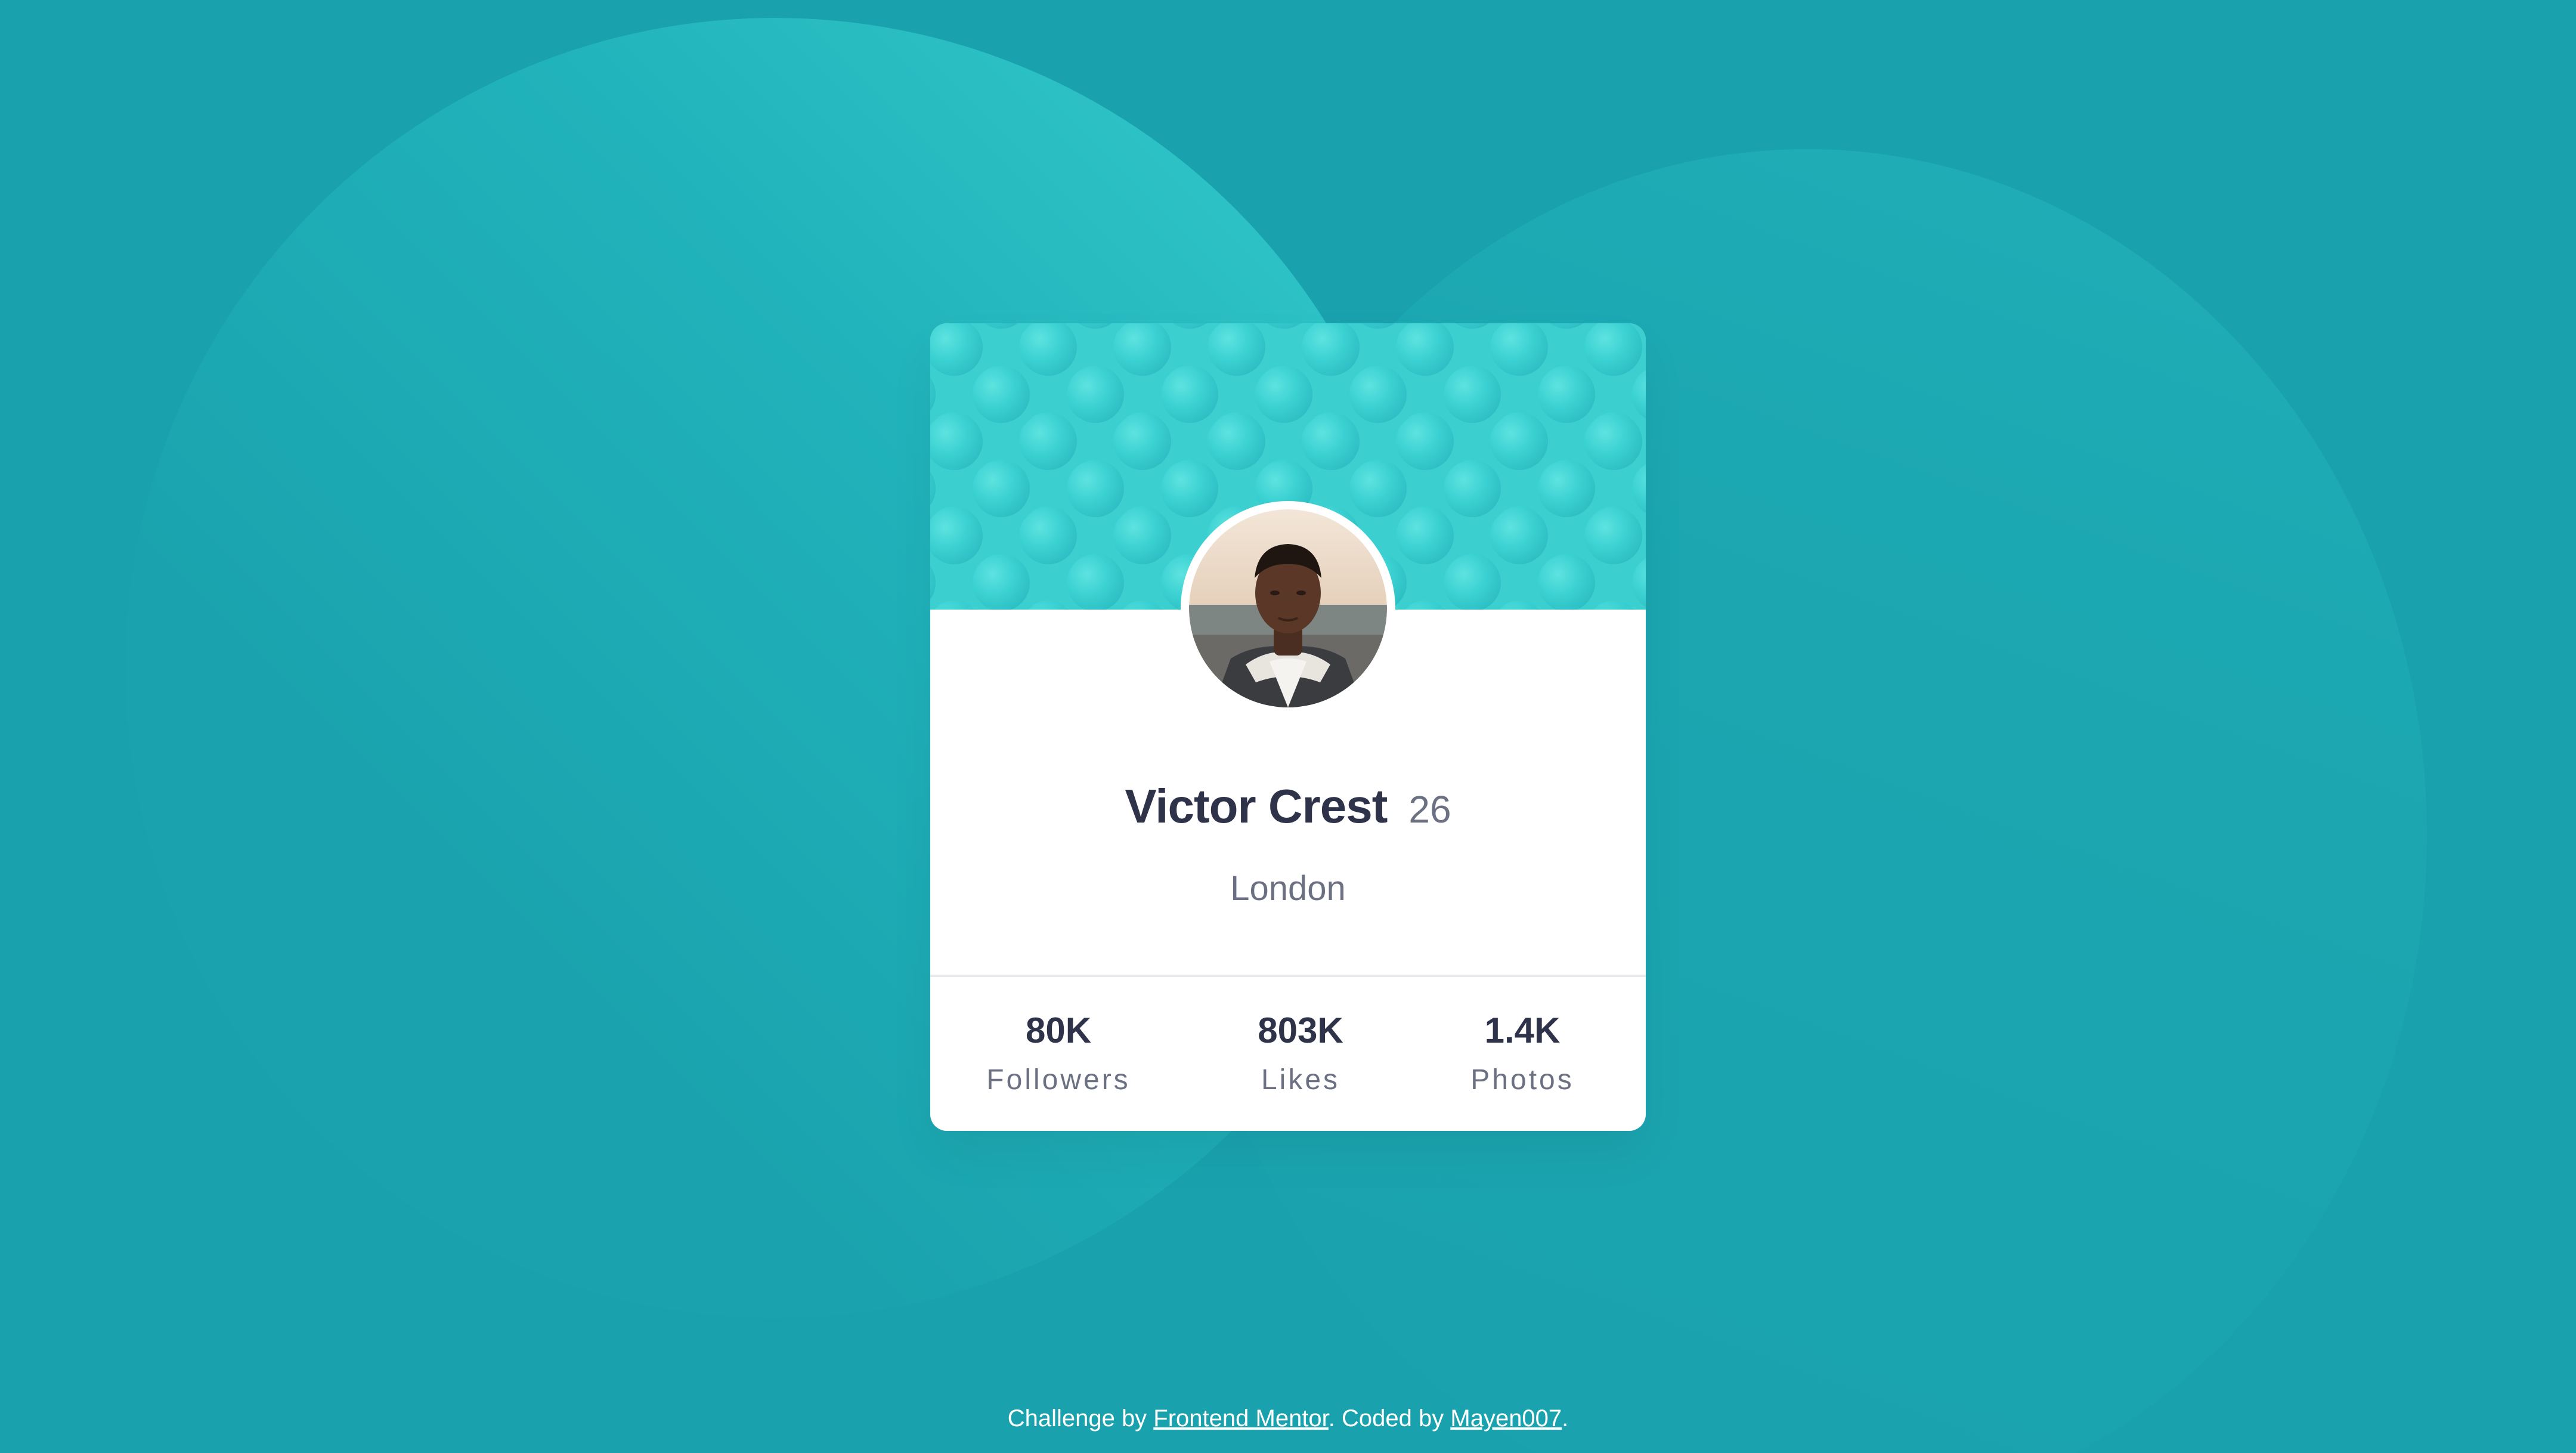  What do you see at coordinates (1058, 1030) in the screenshot?
I see `stat-value: 80K` at bounding box center [1058, 1030].